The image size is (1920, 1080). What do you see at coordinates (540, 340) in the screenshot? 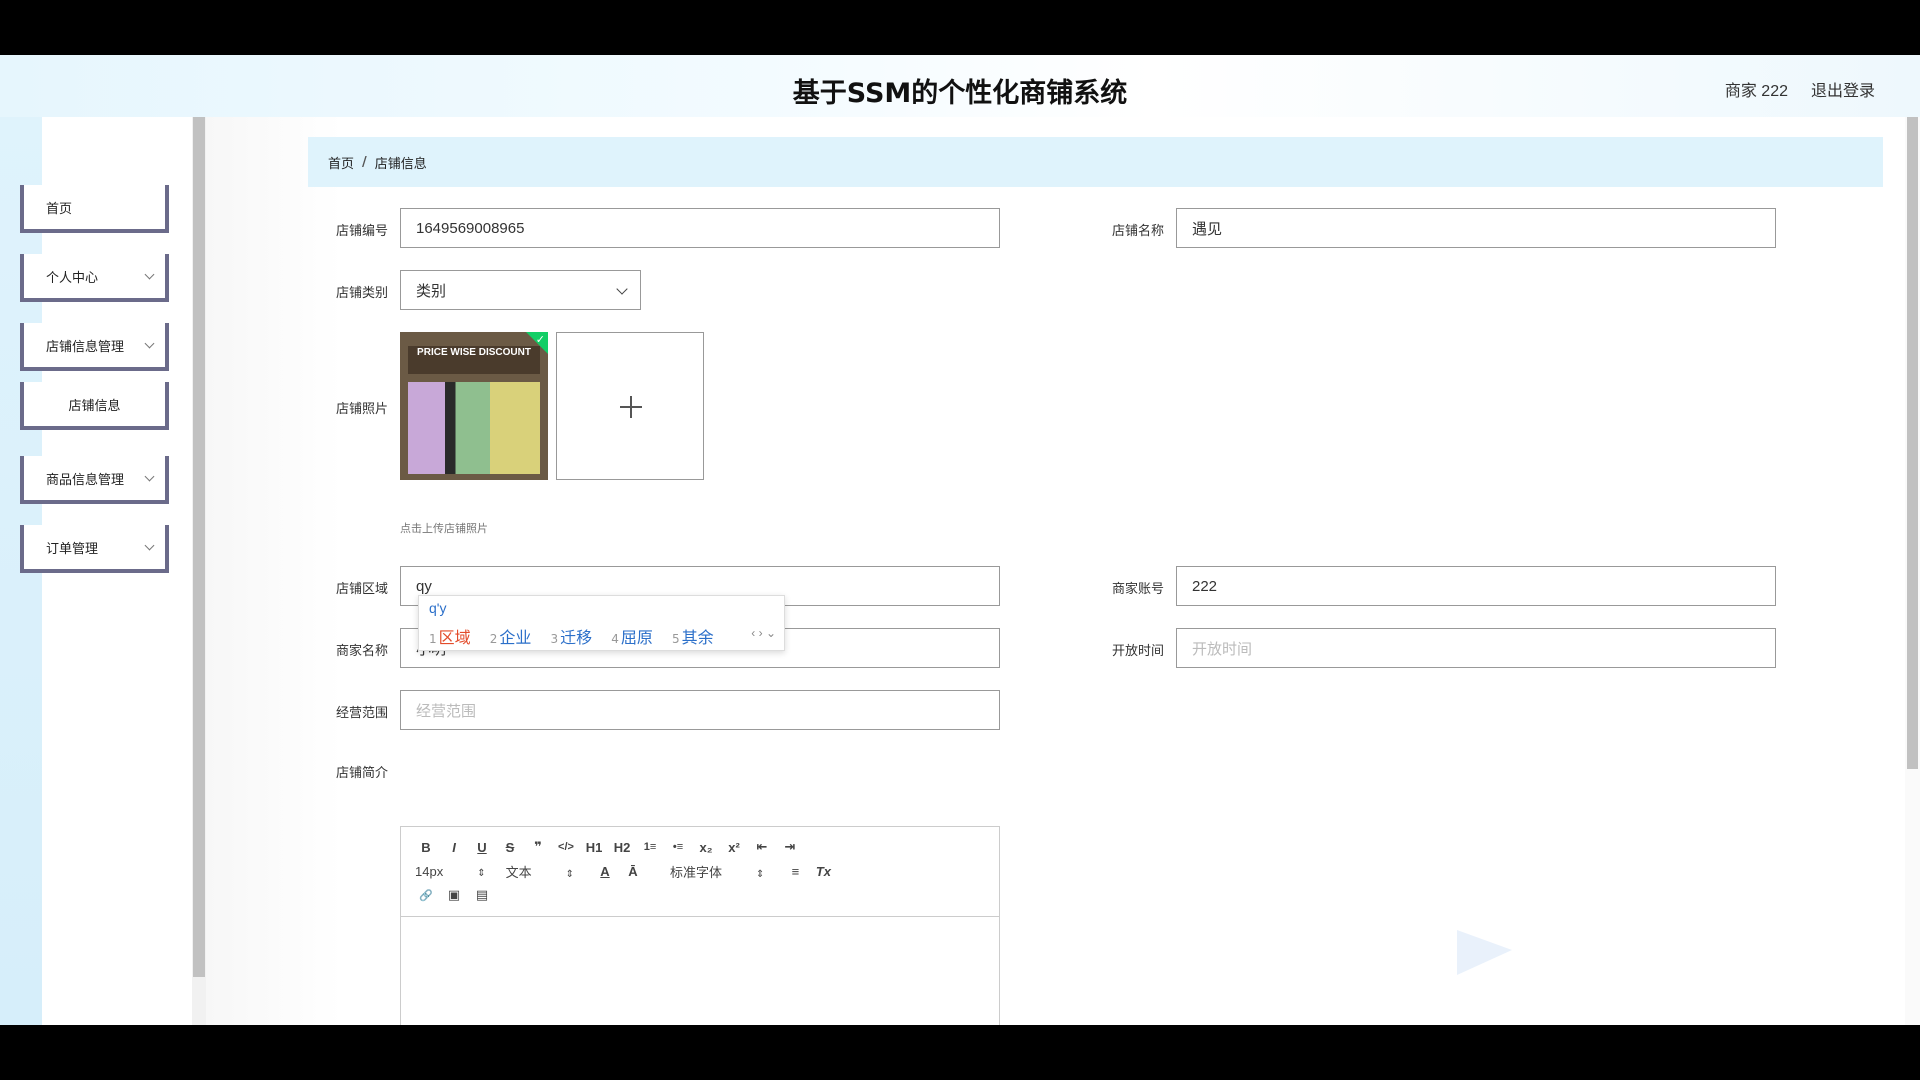
I see `check-icon: ✓` at bounding box center [540, 340].